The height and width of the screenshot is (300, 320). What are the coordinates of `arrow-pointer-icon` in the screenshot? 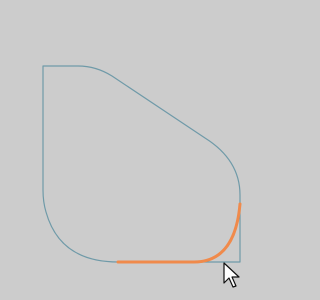 It's located at (231, 275).